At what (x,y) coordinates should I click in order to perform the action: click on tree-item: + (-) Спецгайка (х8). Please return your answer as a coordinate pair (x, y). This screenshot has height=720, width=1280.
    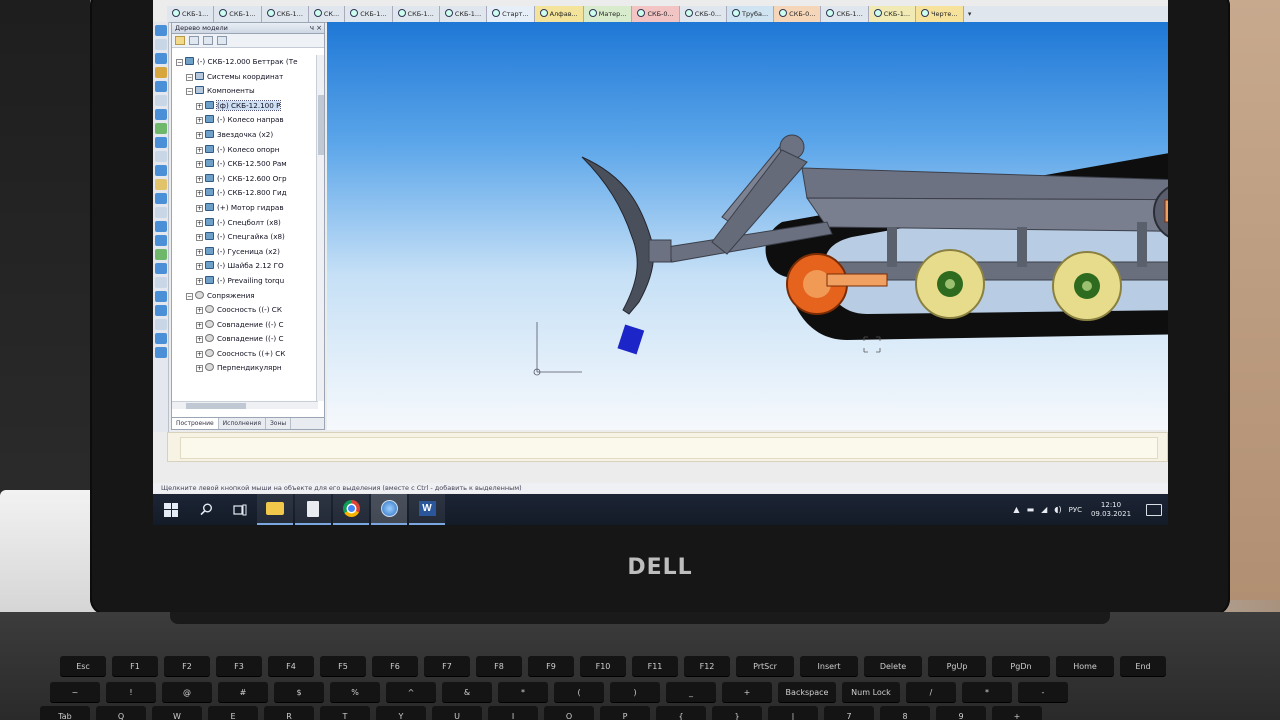
    Looking at the image, I should click on (245, 237).